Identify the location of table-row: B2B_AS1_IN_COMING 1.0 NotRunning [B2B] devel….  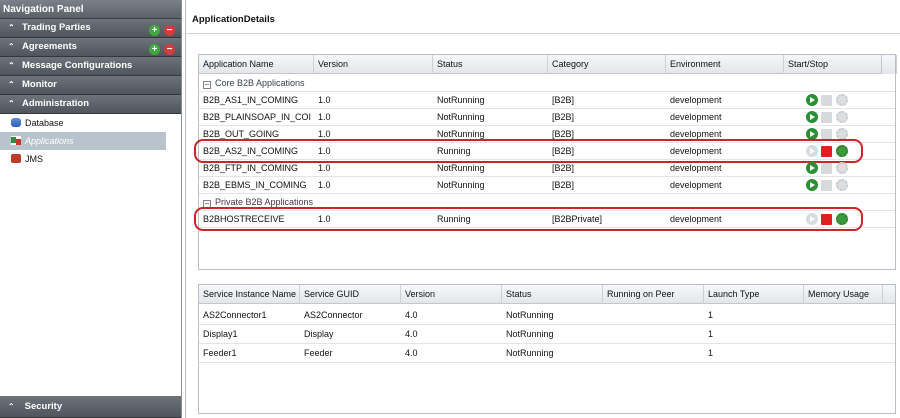
(547, 100).